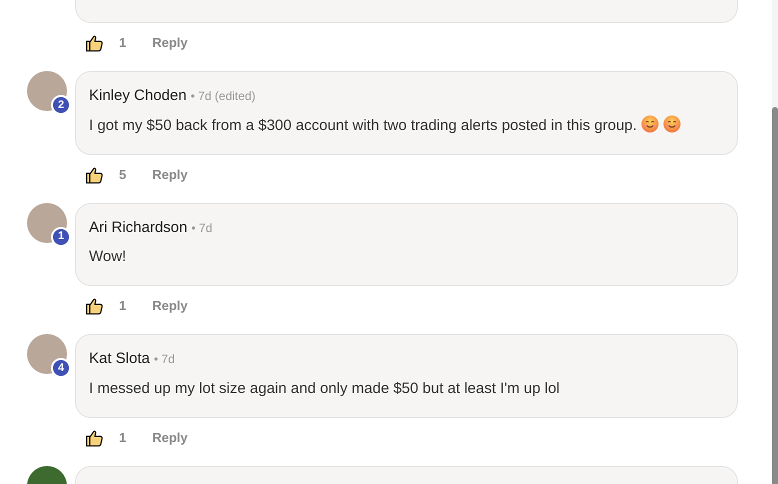 This screenshot has width=778, height=484. I want to click on level-badge: 4, so click(61, 368).